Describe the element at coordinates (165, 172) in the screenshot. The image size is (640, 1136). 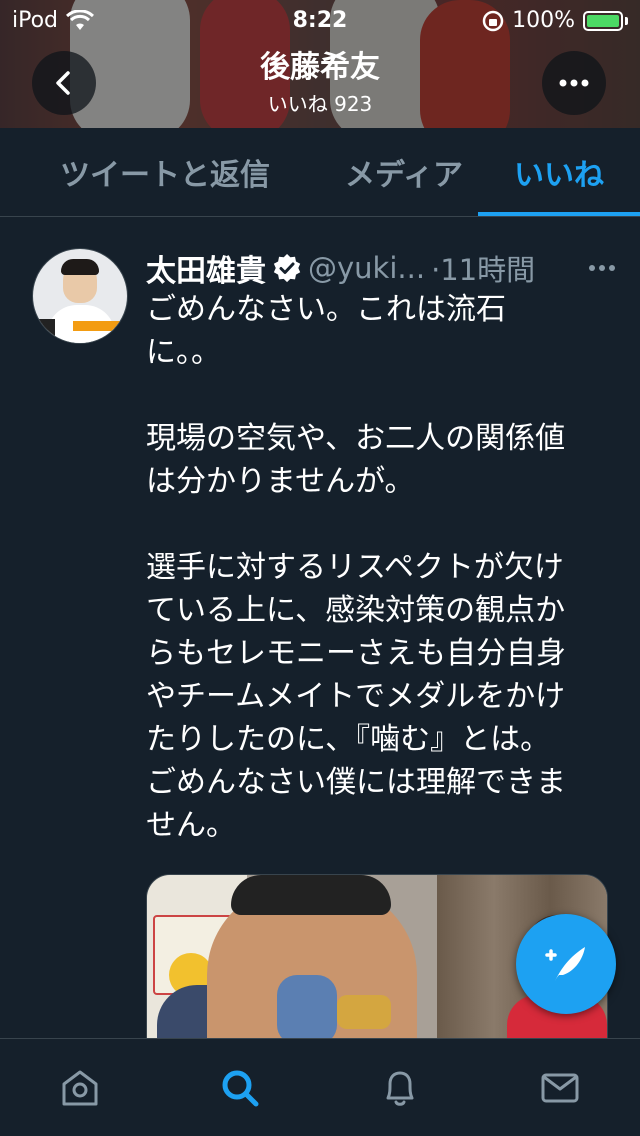
I see `tab-tweets-and-replies: ツイートと返信` at that location.